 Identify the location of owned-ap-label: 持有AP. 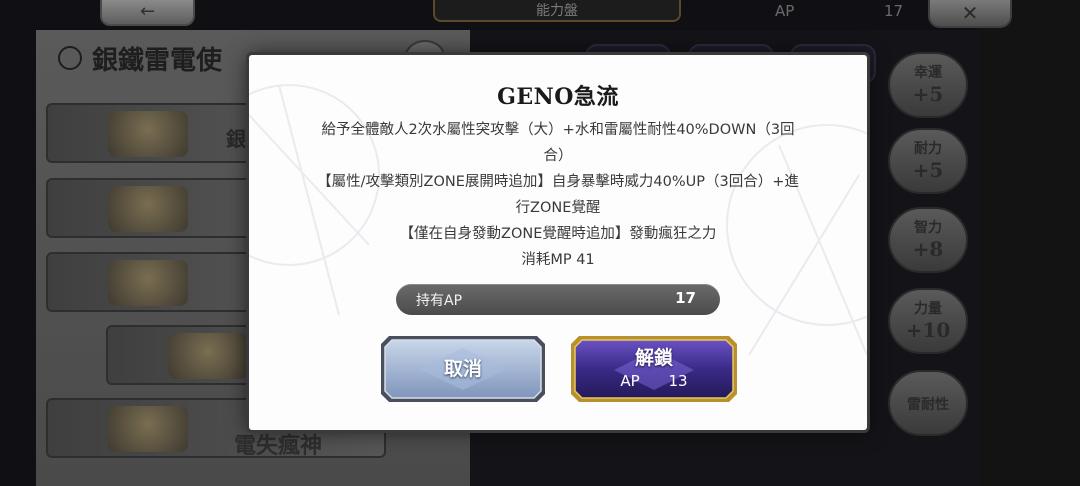
(439, 301).